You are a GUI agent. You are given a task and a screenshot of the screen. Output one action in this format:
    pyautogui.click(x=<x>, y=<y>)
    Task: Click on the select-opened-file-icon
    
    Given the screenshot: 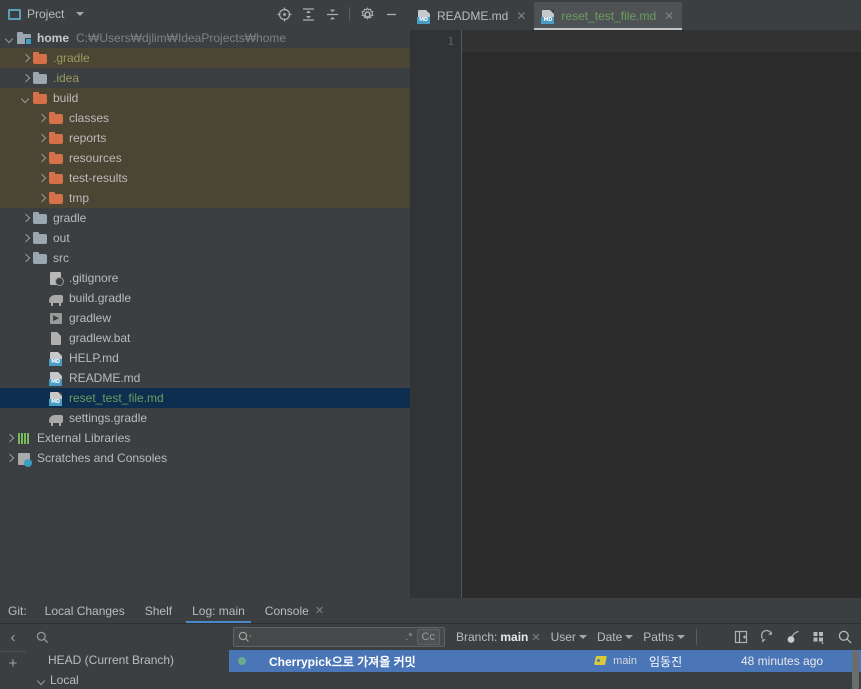 What is the action you would take?
    pyautogui.click(x=284, y=14)
    